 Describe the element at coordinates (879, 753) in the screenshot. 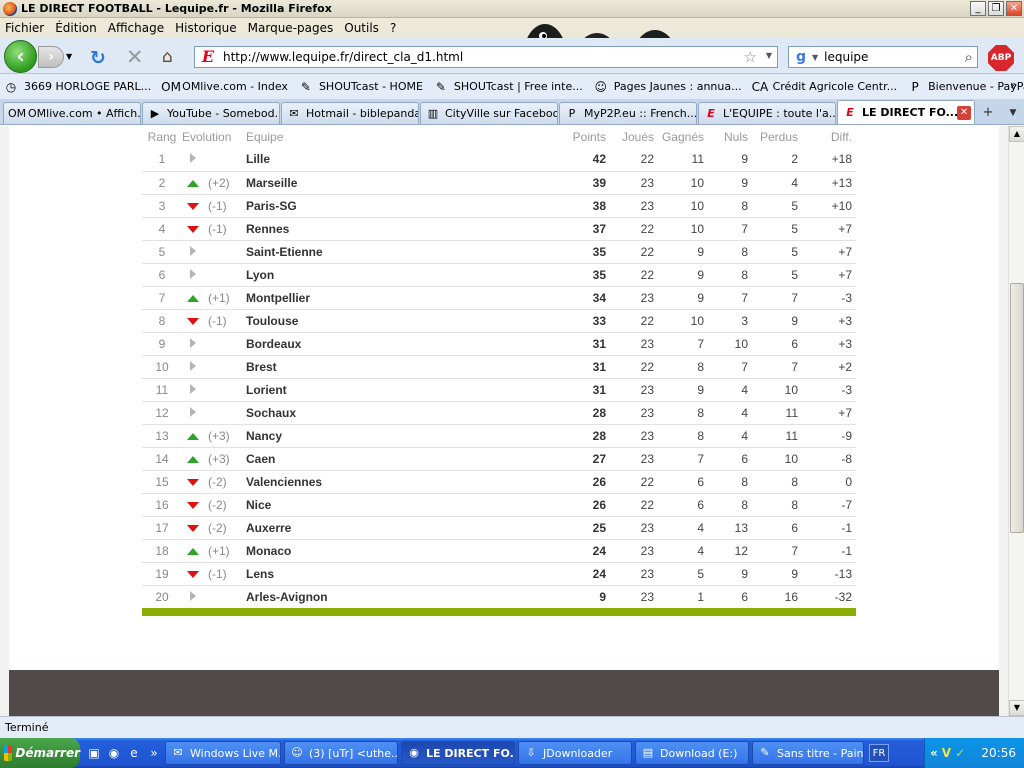

I see `language-indicator: FR` at that location.